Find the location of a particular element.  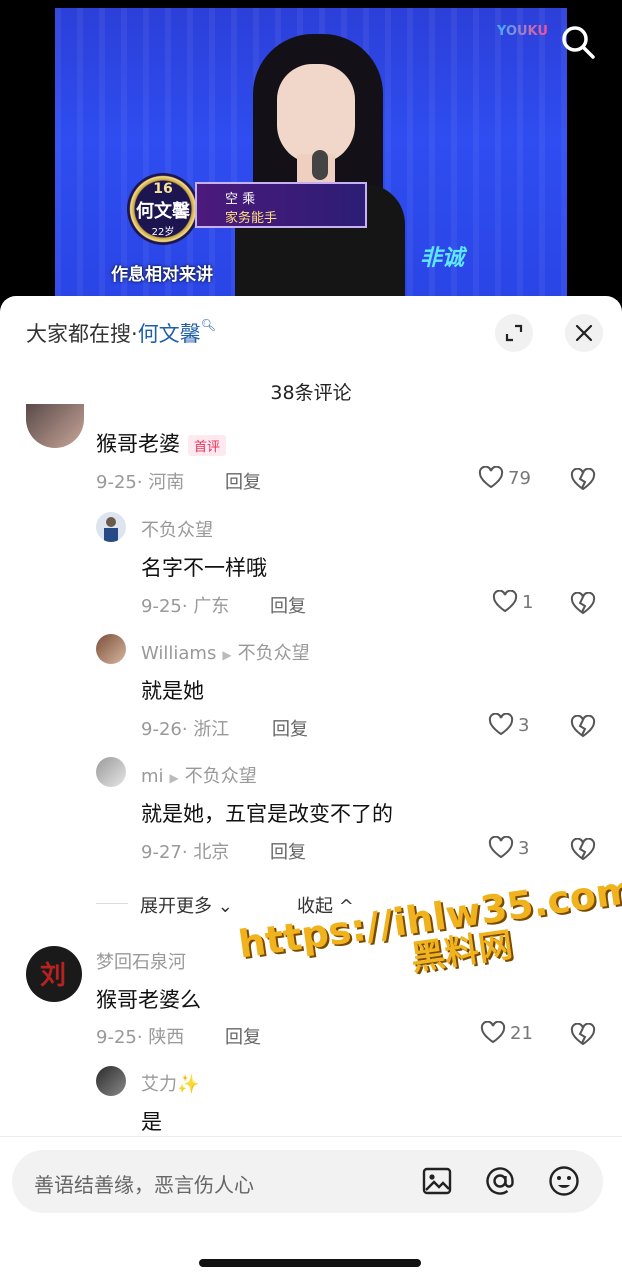

badge-number: 16 is located at coordinates (163, 188).